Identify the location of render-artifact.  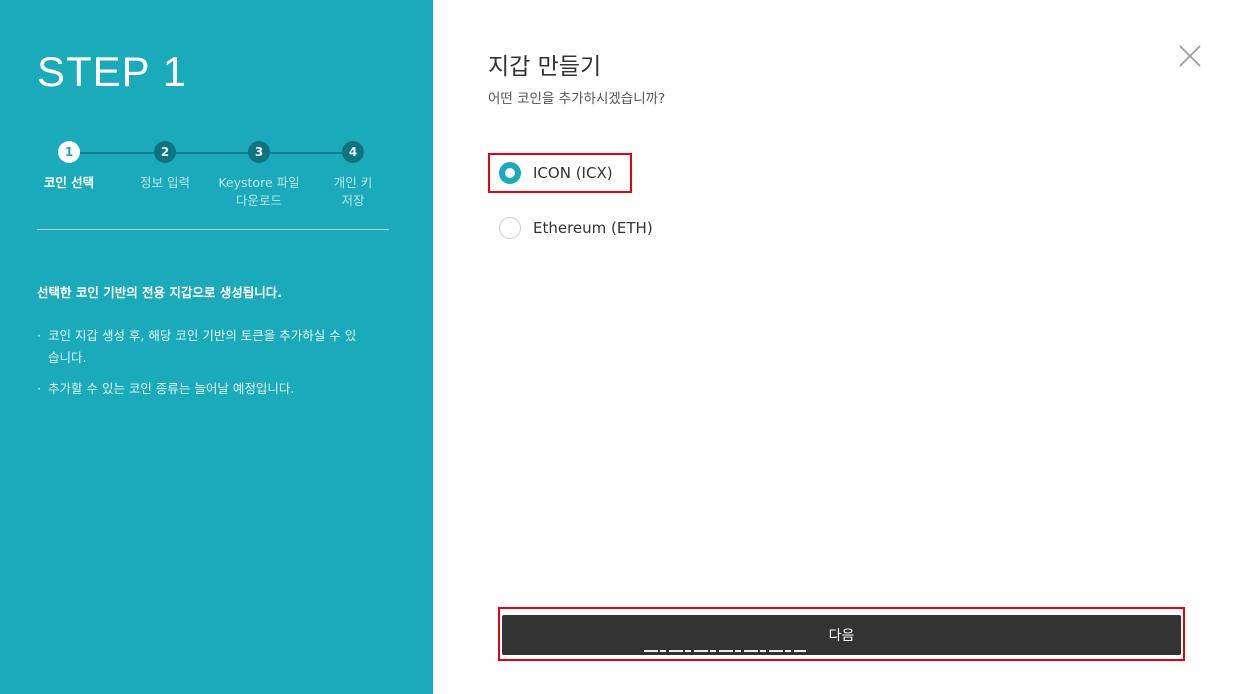
(725, 651).